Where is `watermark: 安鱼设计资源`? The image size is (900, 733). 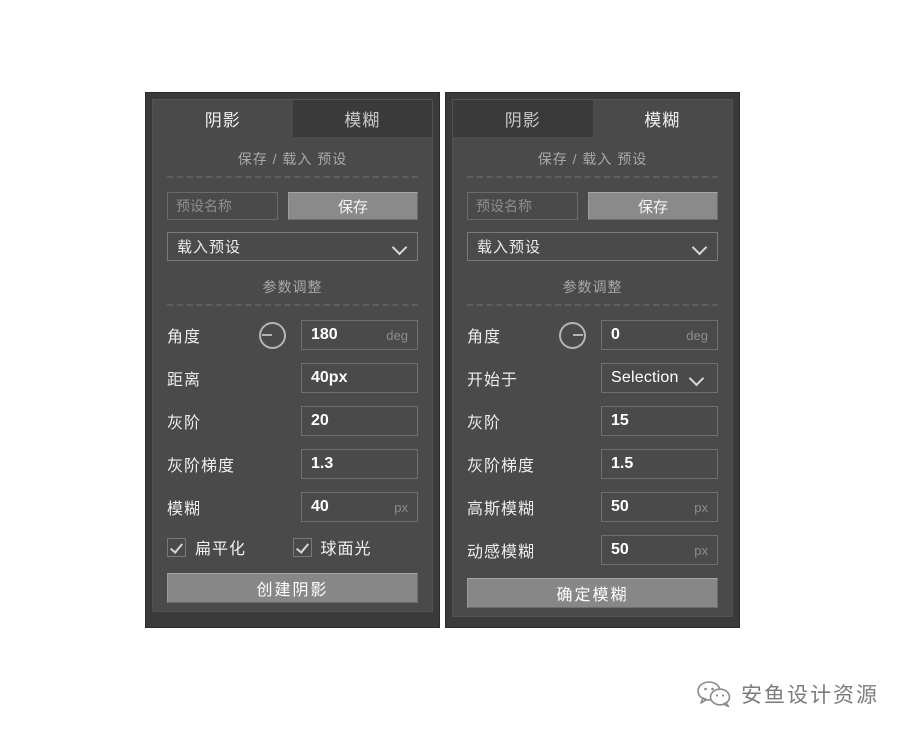 watermark: 安鱼设计资源 is located at coordinates (788, 694).